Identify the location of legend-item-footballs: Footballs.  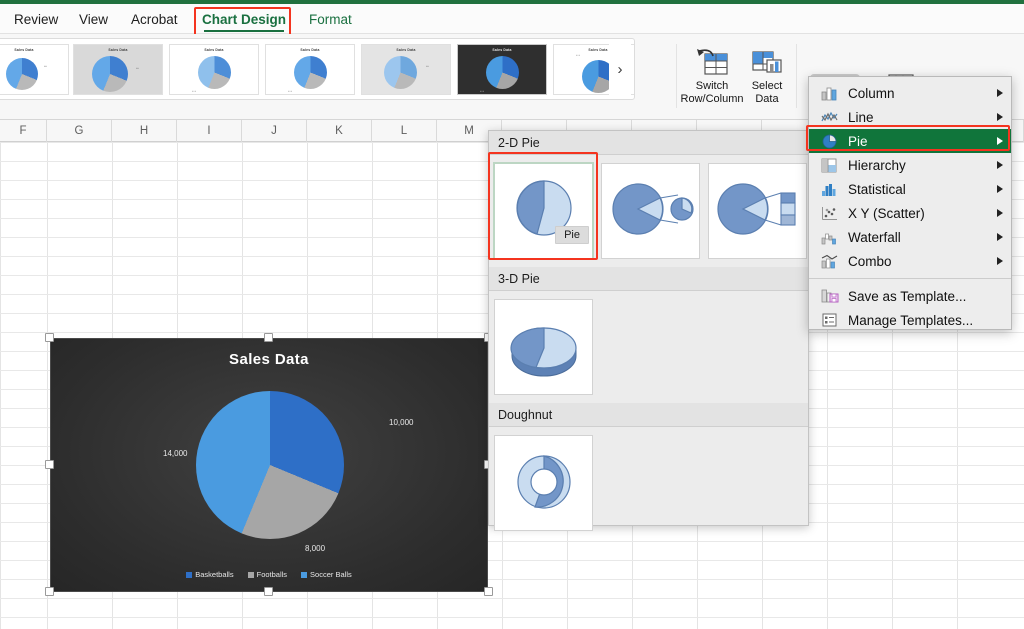
(267, 574).